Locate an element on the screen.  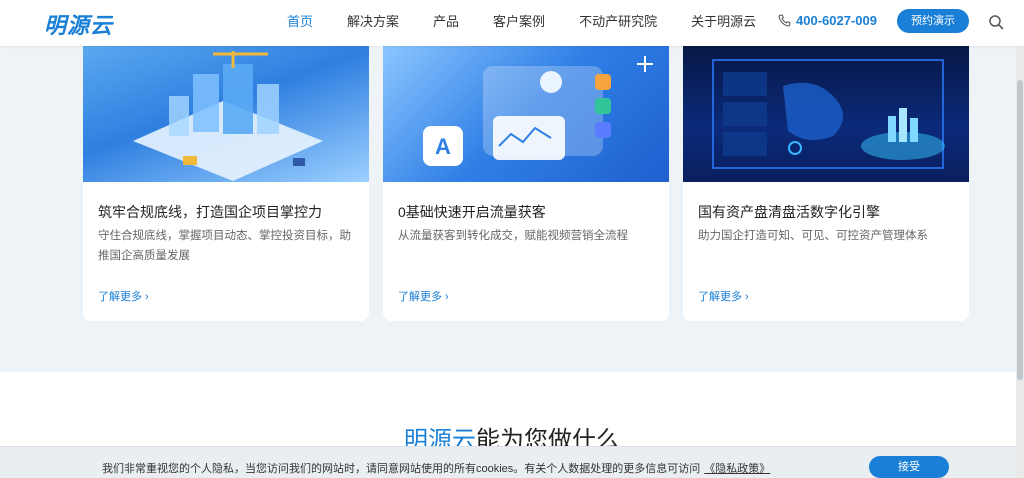
dashboard-illustration is located at coordinates (828, 114).